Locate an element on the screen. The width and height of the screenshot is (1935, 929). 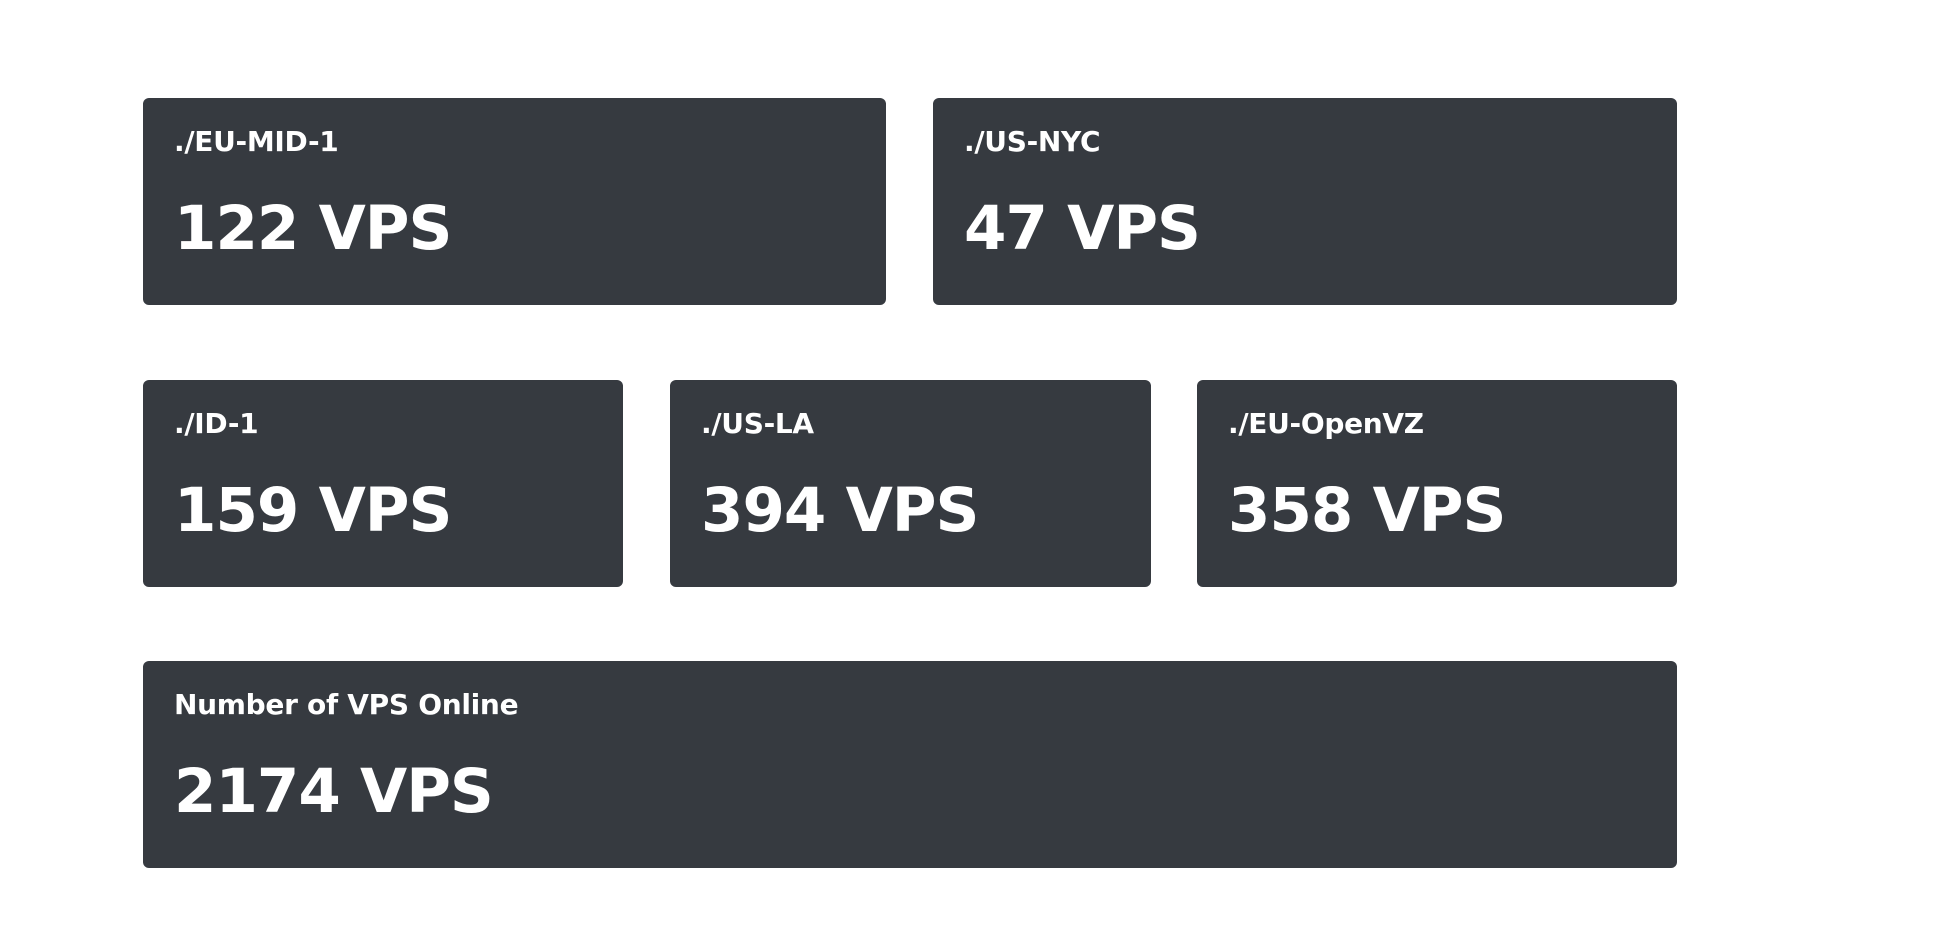
region-card-eu-mid-1: ./EU-MID-1 122 VPS is located at coordinates (514, 201).